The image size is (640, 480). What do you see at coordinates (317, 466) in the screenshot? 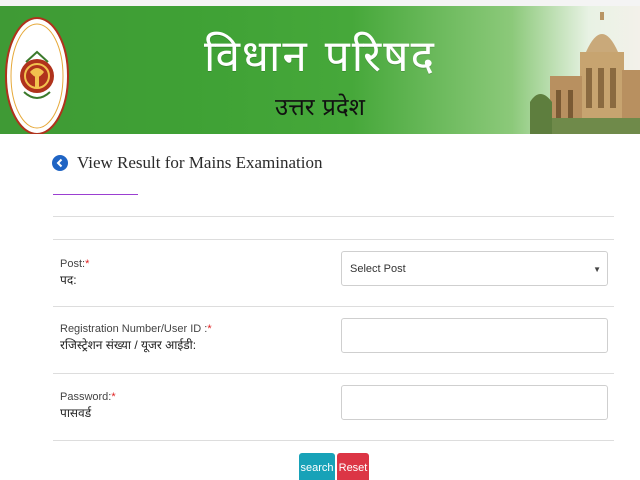
I see `search-button: search` at bounding box center [317, 466].